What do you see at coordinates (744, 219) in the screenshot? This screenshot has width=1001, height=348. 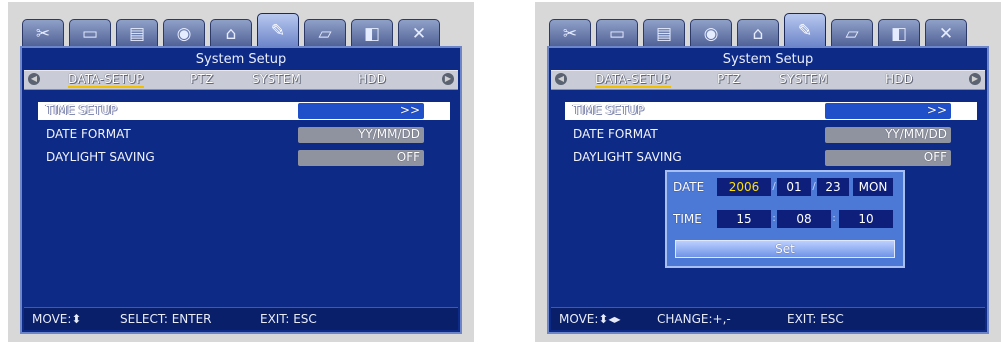 I see `hour-field: 15` at bounding box center [744, 219].